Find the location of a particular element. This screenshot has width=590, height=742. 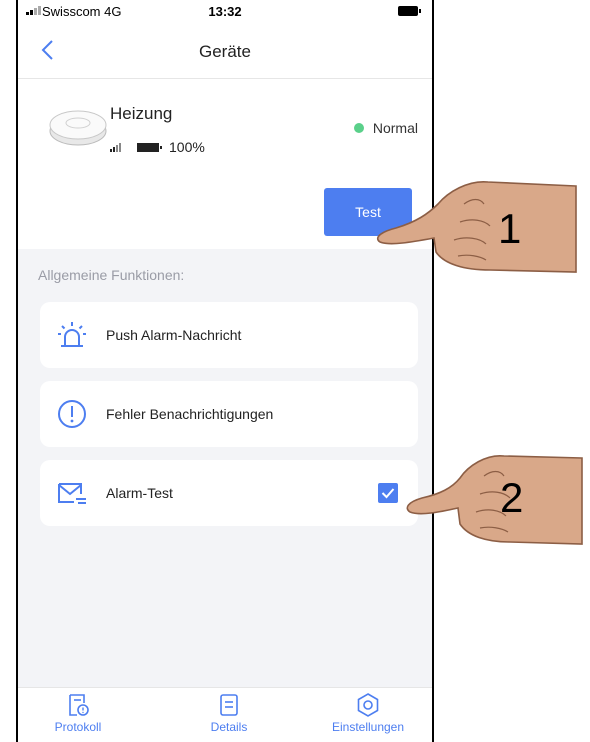

annotation-number-2: 2 is located at coordinates (512, 497).